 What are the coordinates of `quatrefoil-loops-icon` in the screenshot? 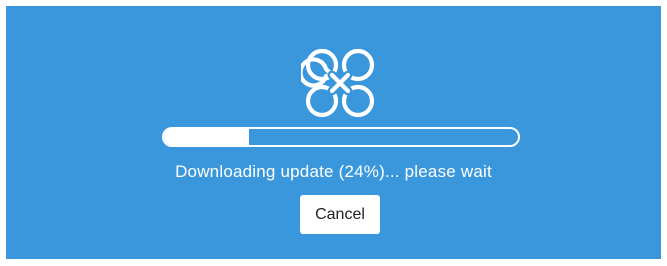 It's located at (338, 83).